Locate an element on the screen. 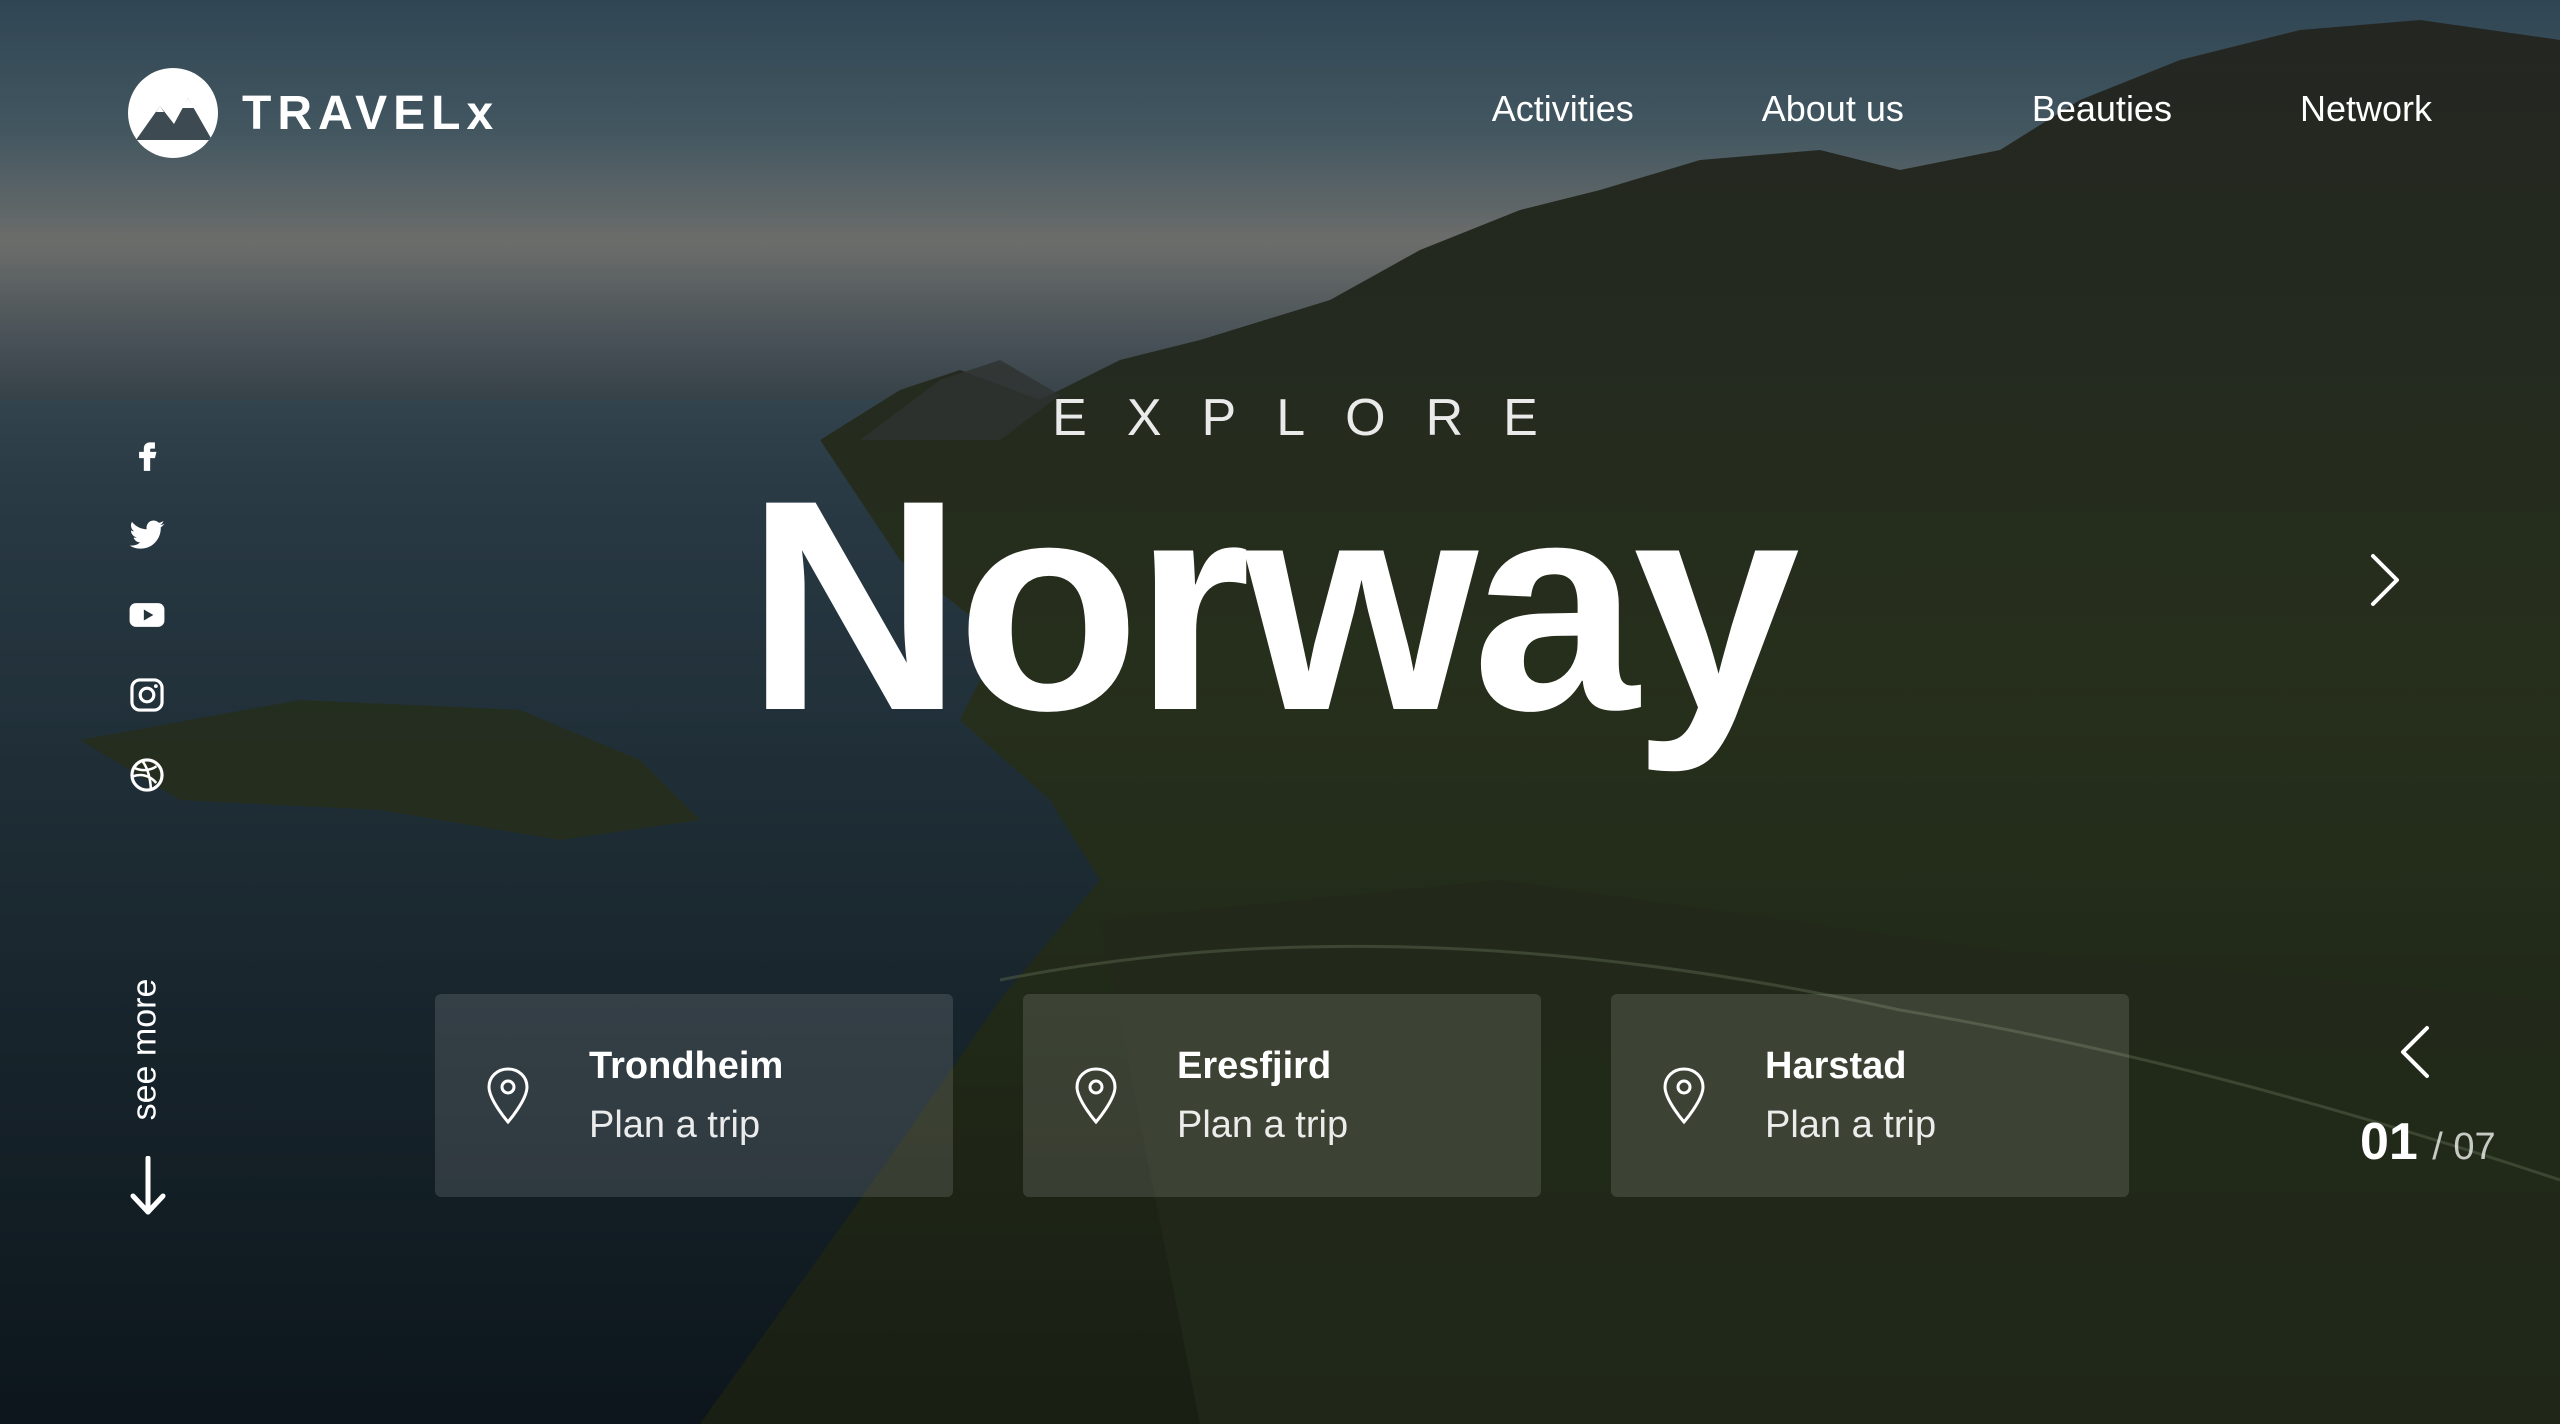 This screenshot has width=2560, height=1424. card-title: Trondheim is located at coordinates (686, 1065).